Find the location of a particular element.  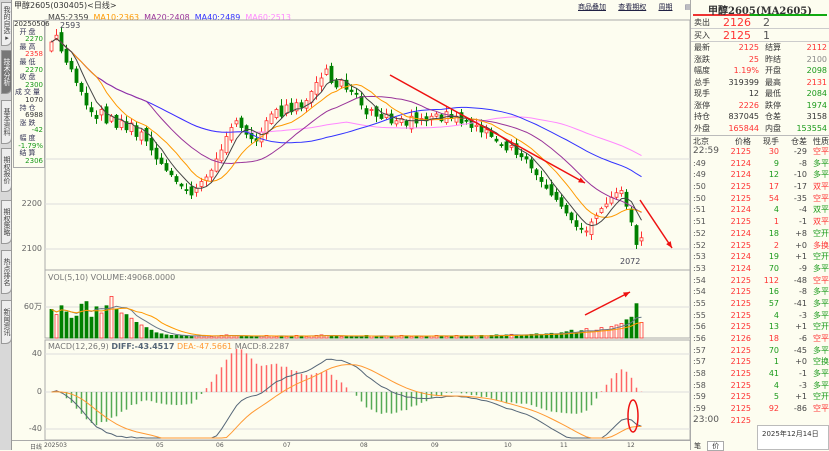

tab-ticks: 笔 is located at coordinates (697, 446).